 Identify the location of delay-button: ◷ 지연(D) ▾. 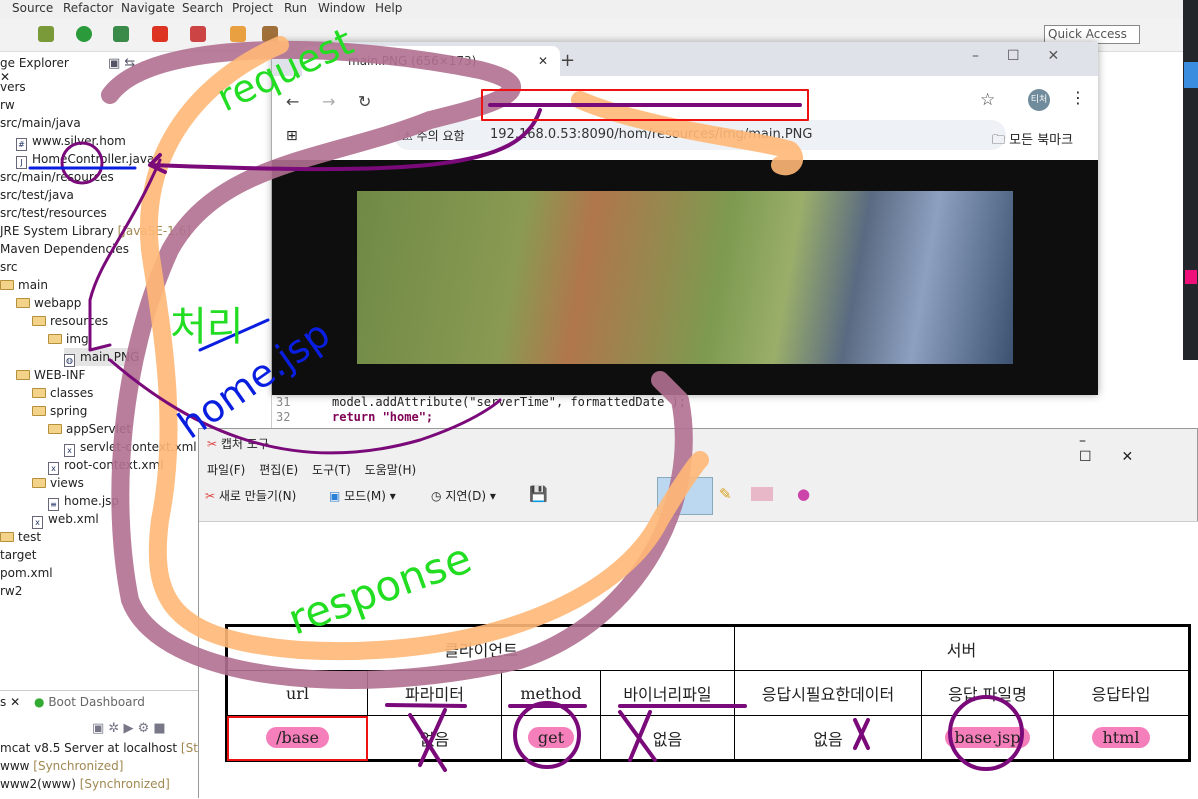
(463, 495).